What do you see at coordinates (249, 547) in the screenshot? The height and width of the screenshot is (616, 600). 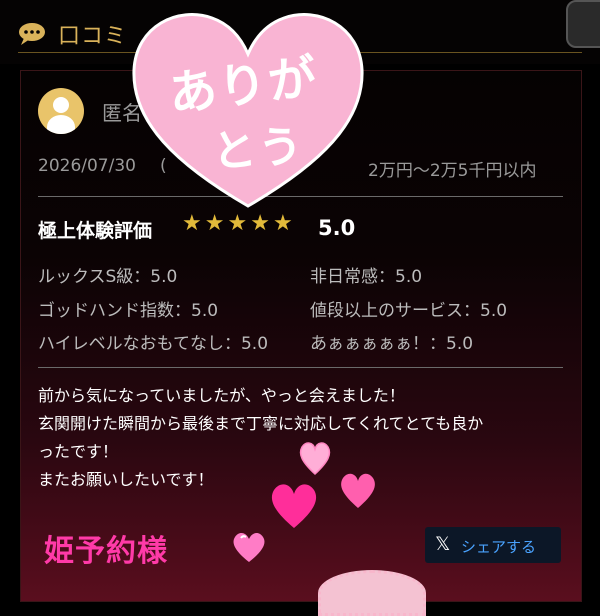 I see `heart-emoji-icon` at bounding box center [249, 547].